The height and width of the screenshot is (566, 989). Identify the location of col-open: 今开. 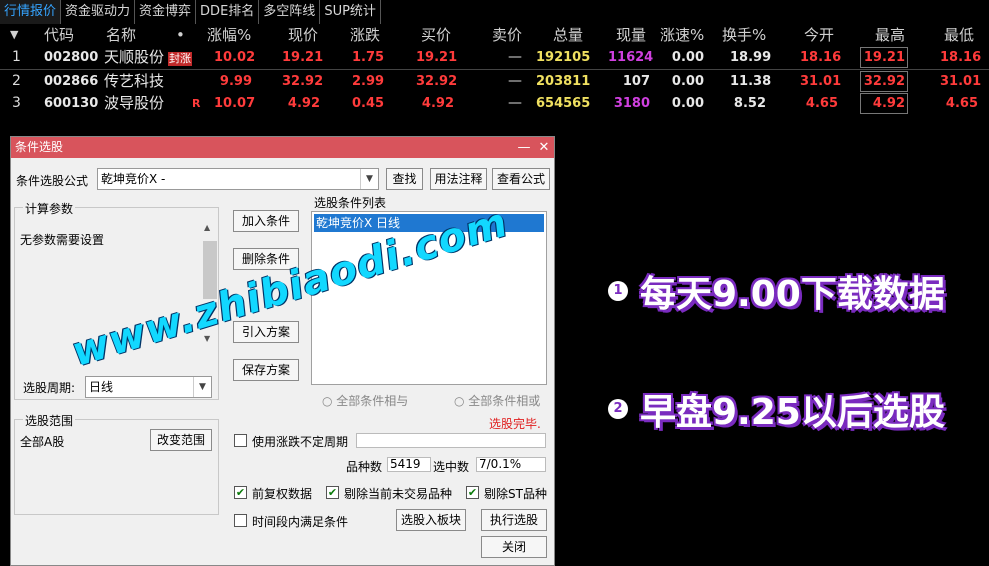
(819, 35).